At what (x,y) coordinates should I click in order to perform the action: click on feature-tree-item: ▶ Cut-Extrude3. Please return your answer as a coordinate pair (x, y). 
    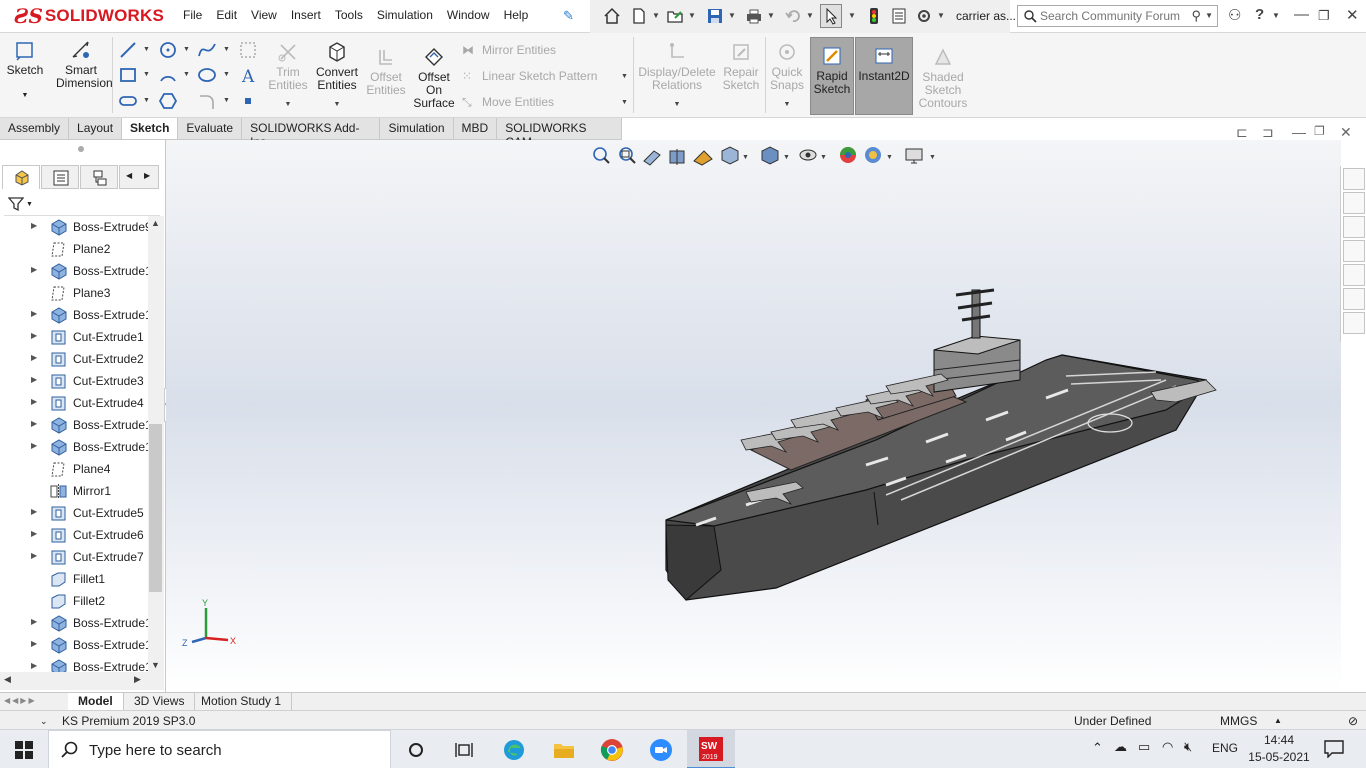
    Looking at the image, I should click on (74, 381).